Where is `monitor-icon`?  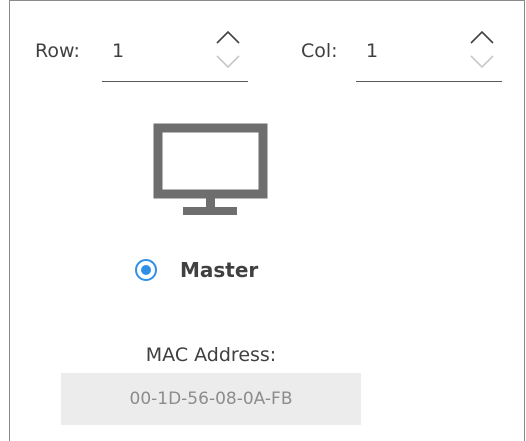 monitor-icon is located at coordinates (210, 169).